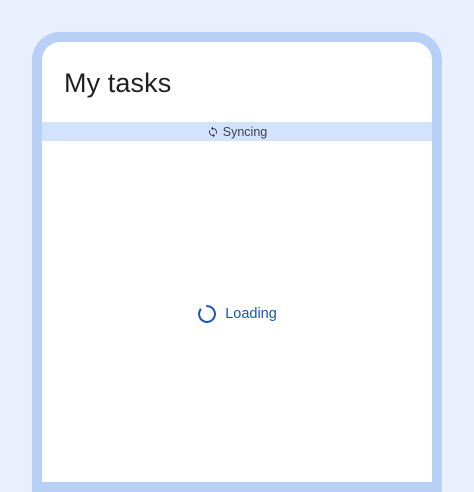 Image resolution: width=474 pixels, height=492 pixels. I want to click on loading-label: Loading, so click(251, 314).